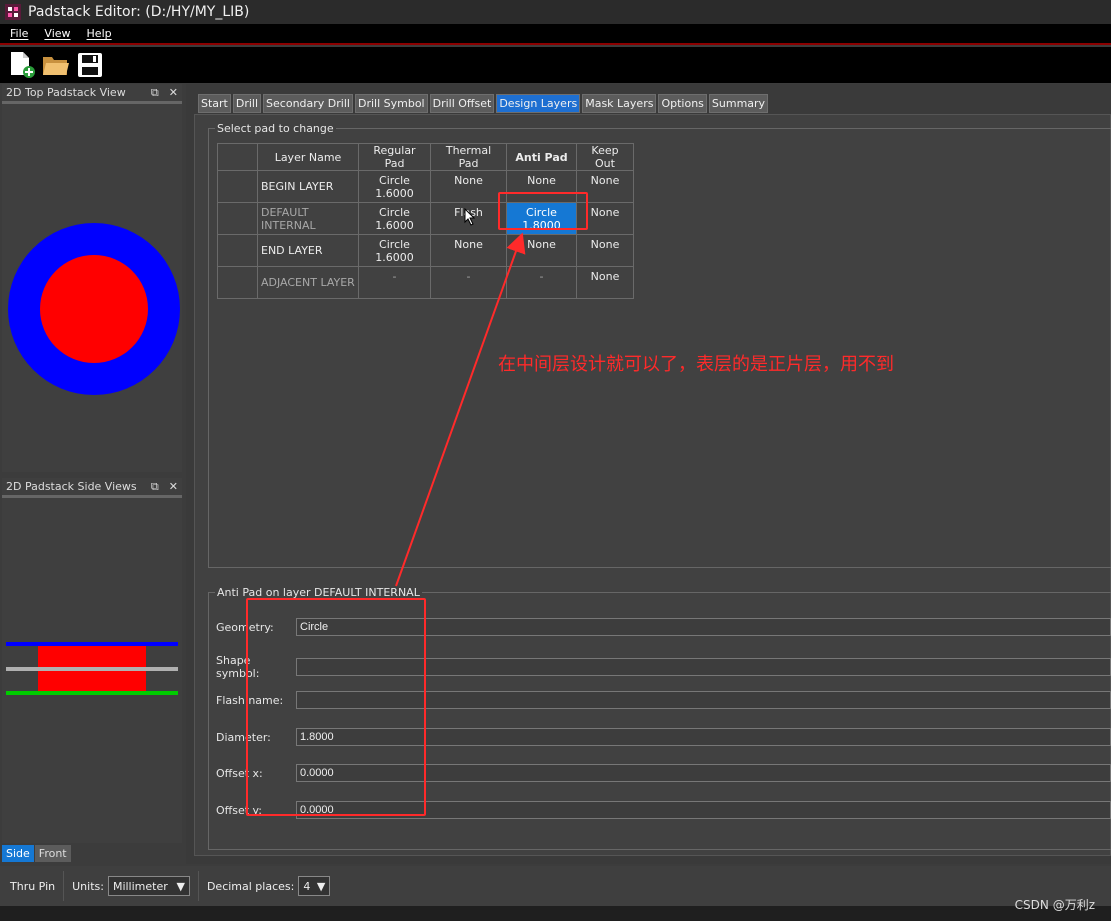  What do you see at coordinates (314, 886) in the screenshot?
I see `decimal-select: 4 ▼` at bounding box center [314, 886].